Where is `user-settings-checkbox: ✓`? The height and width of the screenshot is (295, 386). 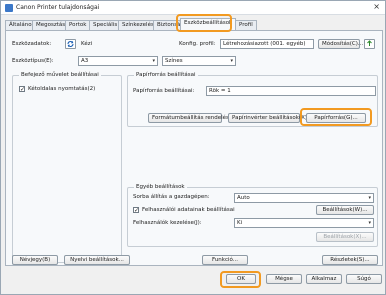 user-settings-checkbox: ✓ is located at coordinates (136, 210).